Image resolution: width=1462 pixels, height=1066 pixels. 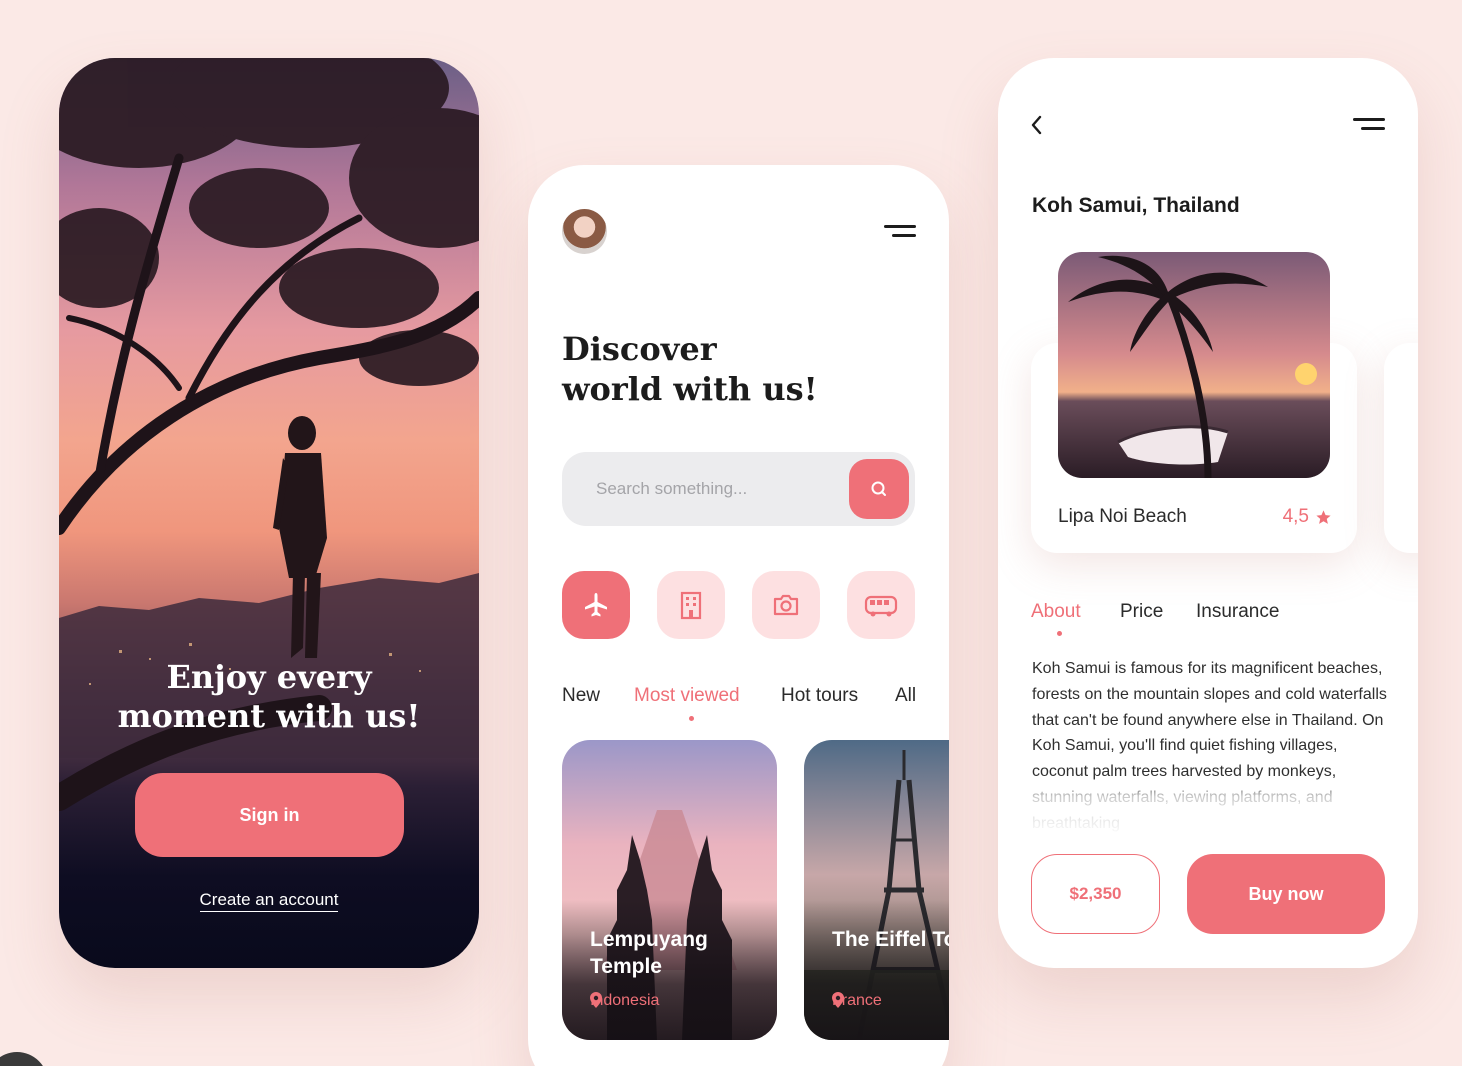 I want to click on tab-price: Price, so click(x=1141, y=612).